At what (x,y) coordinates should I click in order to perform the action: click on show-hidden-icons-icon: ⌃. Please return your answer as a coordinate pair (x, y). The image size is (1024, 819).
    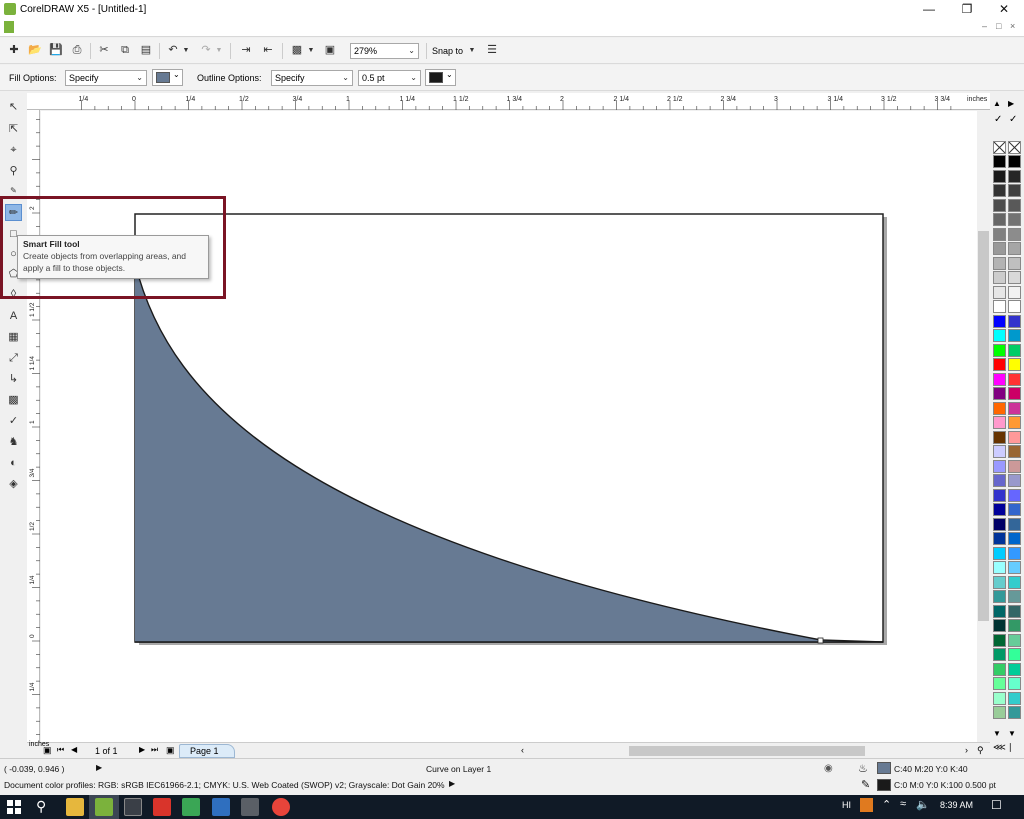
    Looking at the image, I should click on (886, 804).